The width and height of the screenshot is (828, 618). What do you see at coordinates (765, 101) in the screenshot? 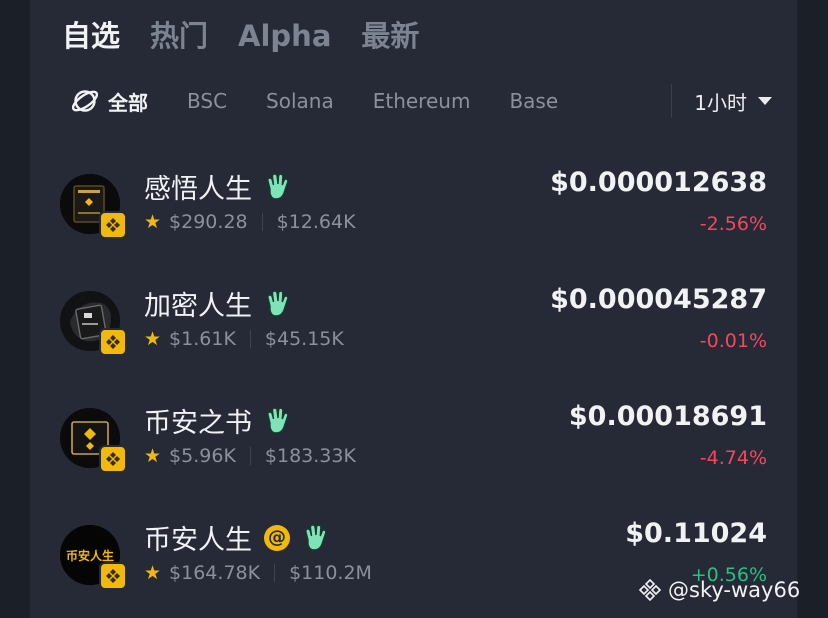
I see `chevron-down-icon` at bounding box center [765, 101].